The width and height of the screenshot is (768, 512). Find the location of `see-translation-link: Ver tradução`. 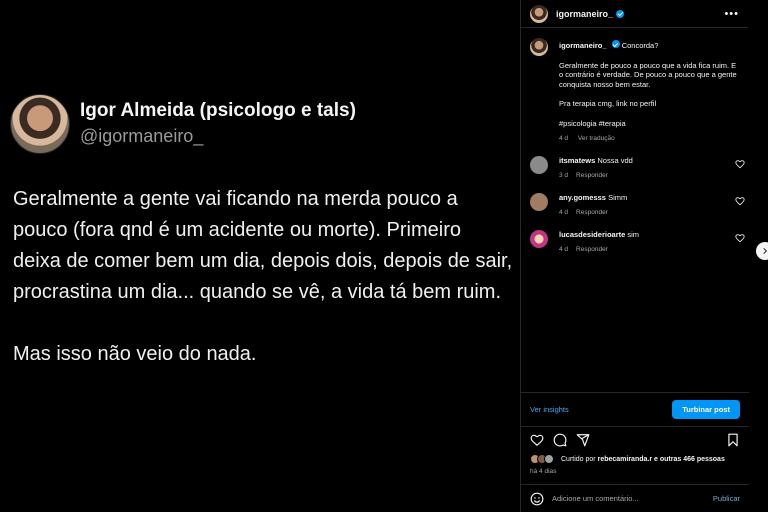

see-translation-link: Ver tradução is located at coordinates (596, 138).